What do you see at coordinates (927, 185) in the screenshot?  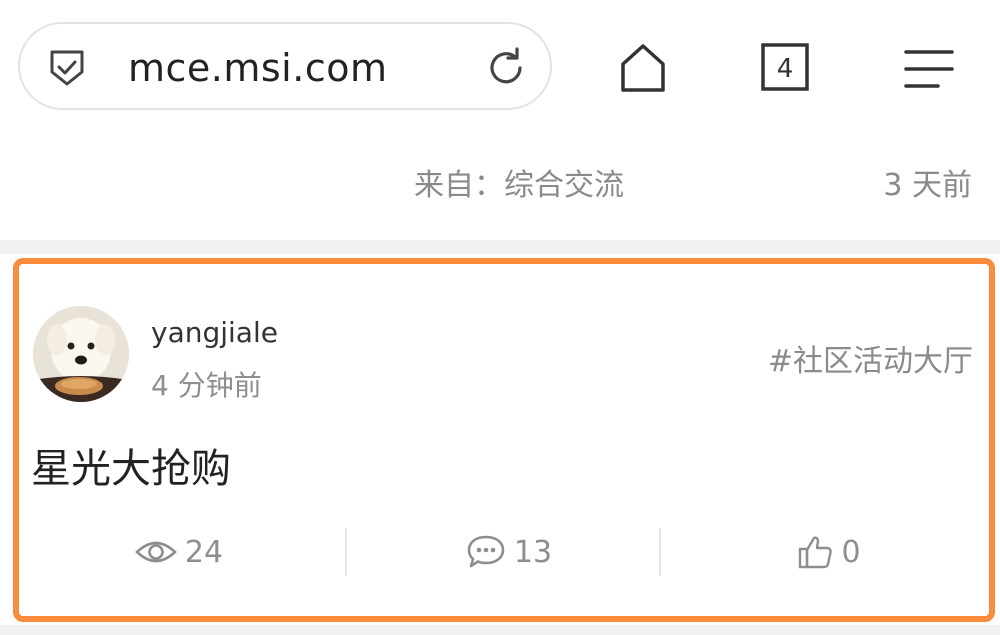 I see `post-timestamp: 3 天前` at bounding box center [927, 185].